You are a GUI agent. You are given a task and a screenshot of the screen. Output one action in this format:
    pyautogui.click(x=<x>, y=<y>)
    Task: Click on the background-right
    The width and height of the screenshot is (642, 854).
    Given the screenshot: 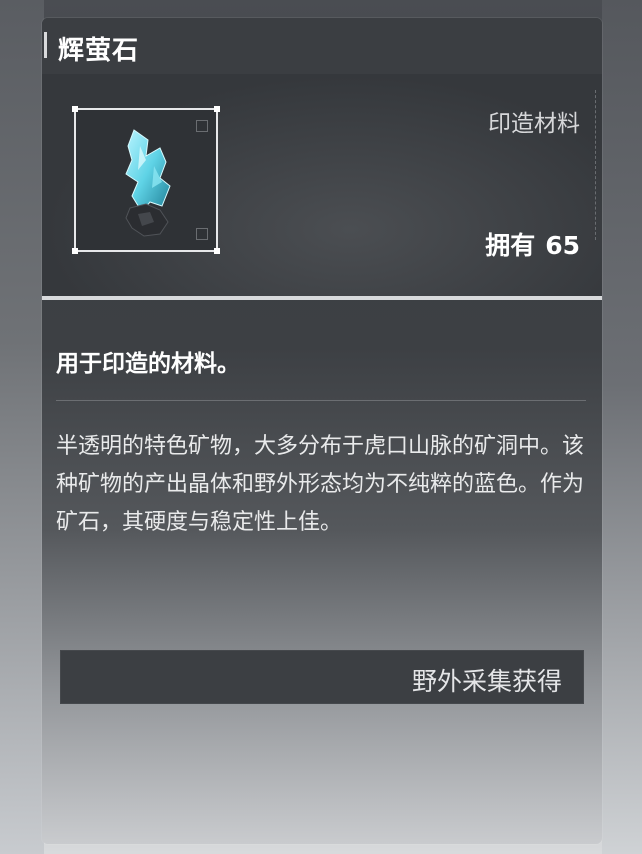 What is the action you would take?
    pyautogui.click(x=622, y=427)
    